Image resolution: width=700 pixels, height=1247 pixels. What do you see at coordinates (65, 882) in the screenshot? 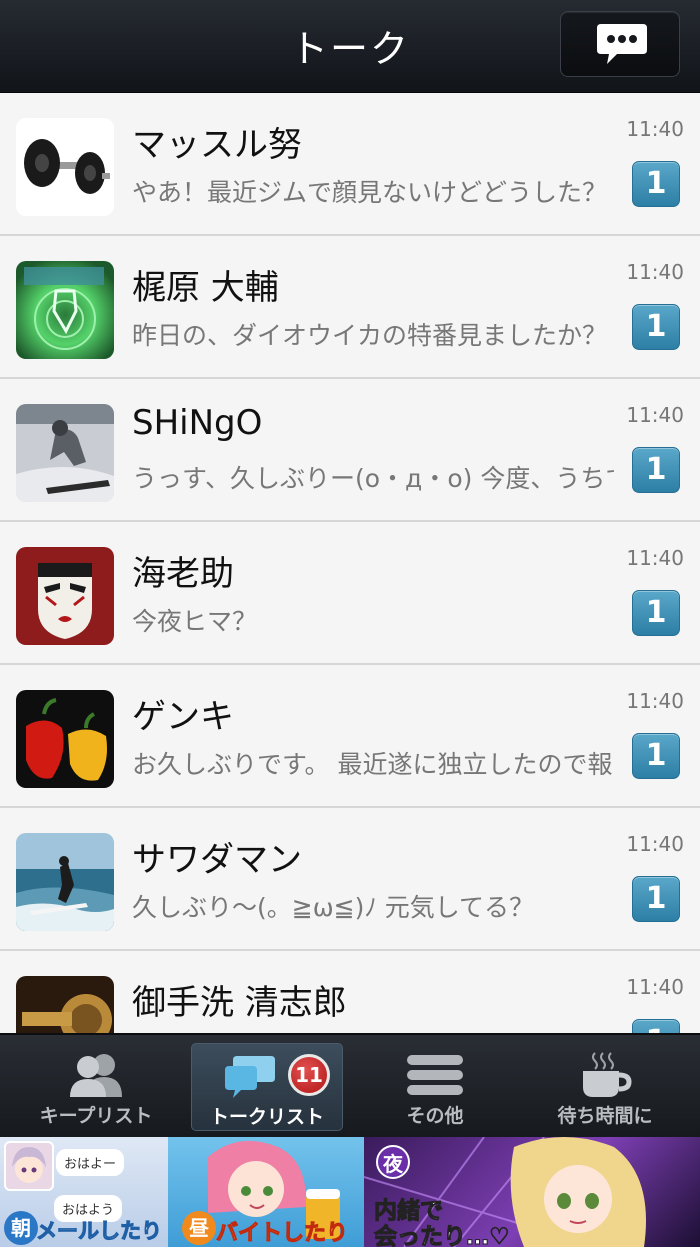
I see `avatar-surfer` at bounding box center [65, 882].